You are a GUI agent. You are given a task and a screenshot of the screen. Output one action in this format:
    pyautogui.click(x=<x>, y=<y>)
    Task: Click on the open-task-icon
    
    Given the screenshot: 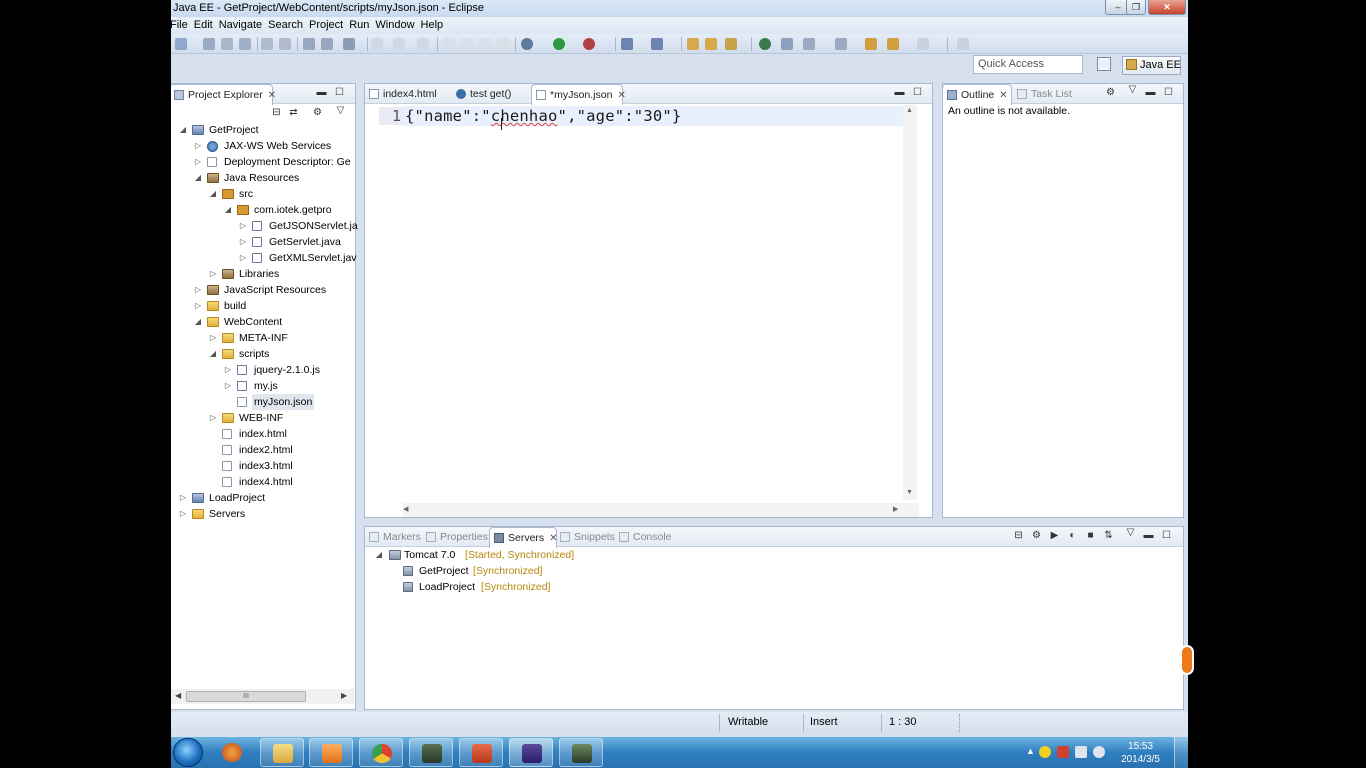 What is the action you would take?
    pyautogui.click(x=711, y=44)
    